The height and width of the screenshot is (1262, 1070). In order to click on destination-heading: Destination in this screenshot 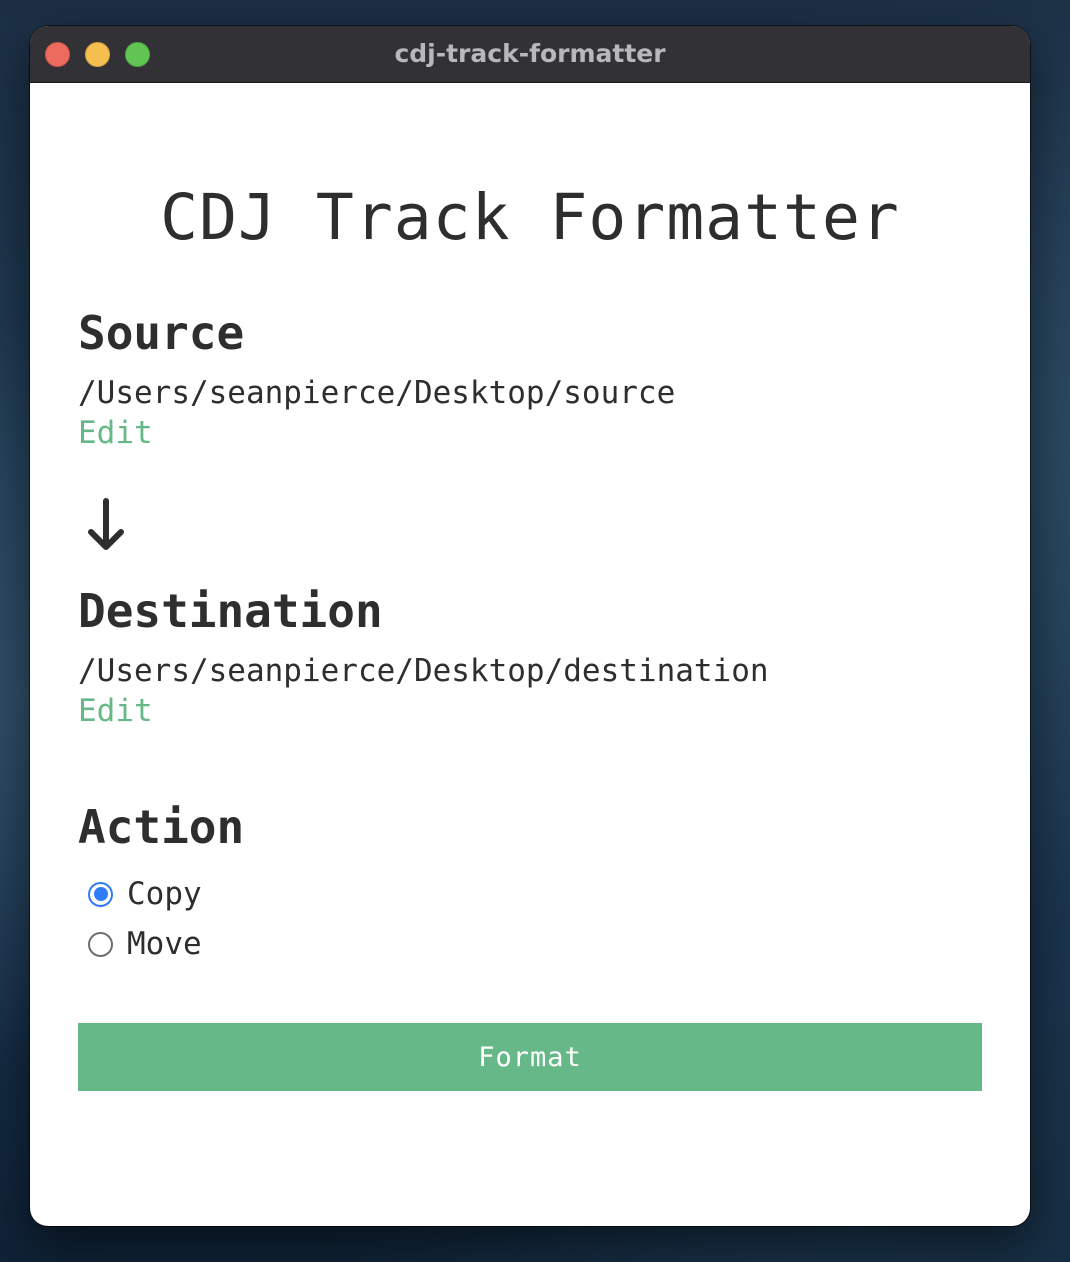, I will do `click(230, 611)`.